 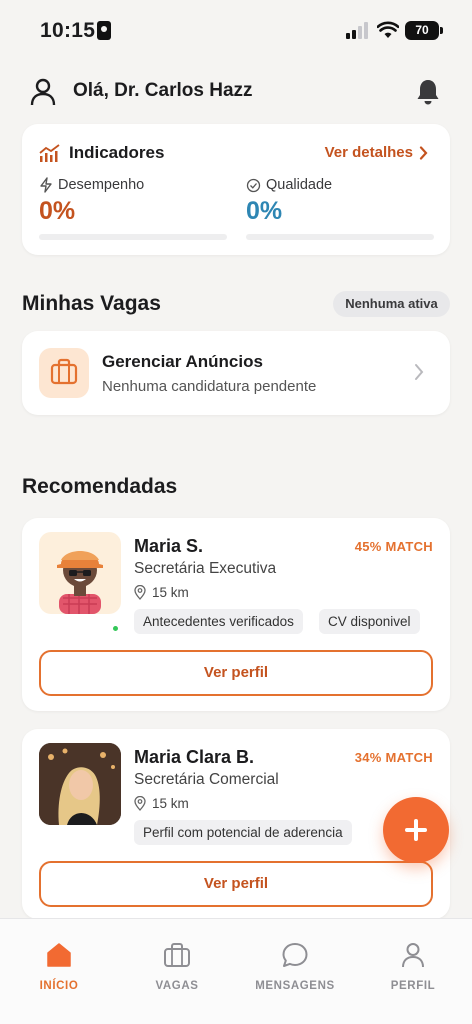 What do you see at coordinates (413, 986) in the screenshot?
I see `nav-label: PERFIL` at bounding box center [413, 986].